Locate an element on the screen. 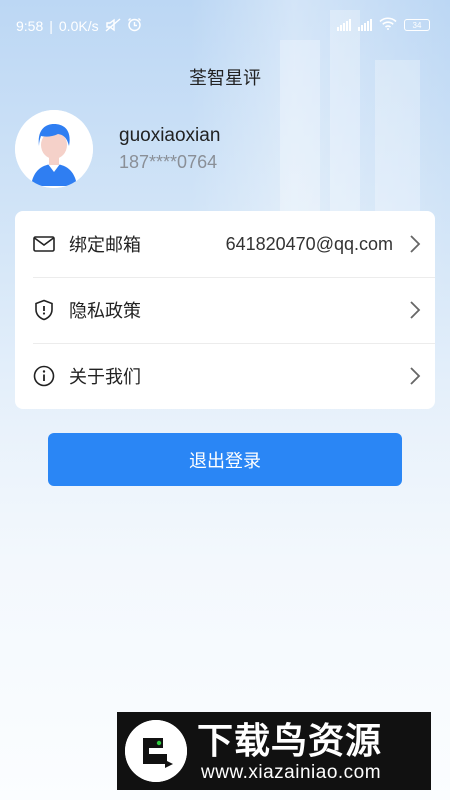  wifi-icon is located at coordinates (388, 25).